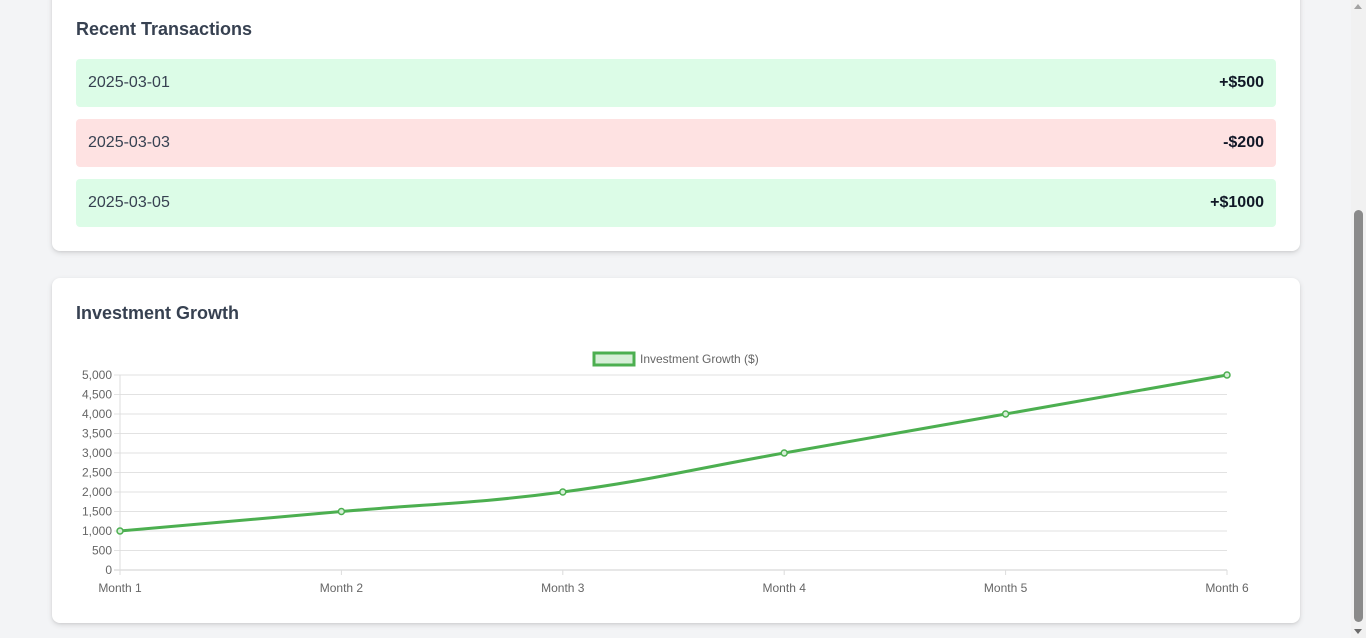 This screenshot has width=1366, height=638. What do you see at coordinates (1358, 6) in the screenshot?
I see `scroll-up-arrow-icon` at bounding box center [1358, 6].